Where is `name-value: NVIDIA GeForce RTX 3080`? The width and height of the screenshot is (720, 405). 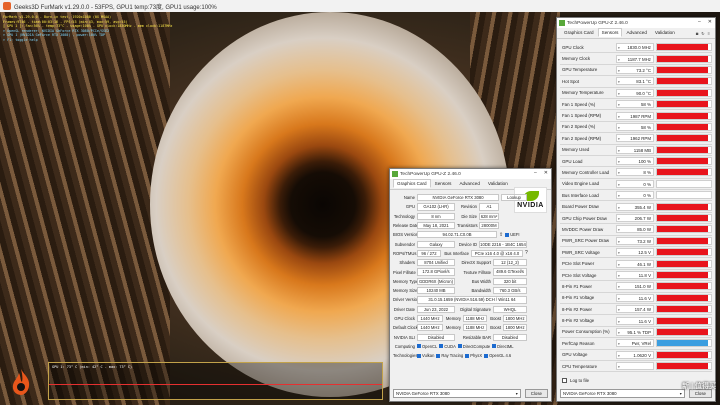
name-value: NVIDIA GeForce RTX 3080 is located at coordinates (458, 198).